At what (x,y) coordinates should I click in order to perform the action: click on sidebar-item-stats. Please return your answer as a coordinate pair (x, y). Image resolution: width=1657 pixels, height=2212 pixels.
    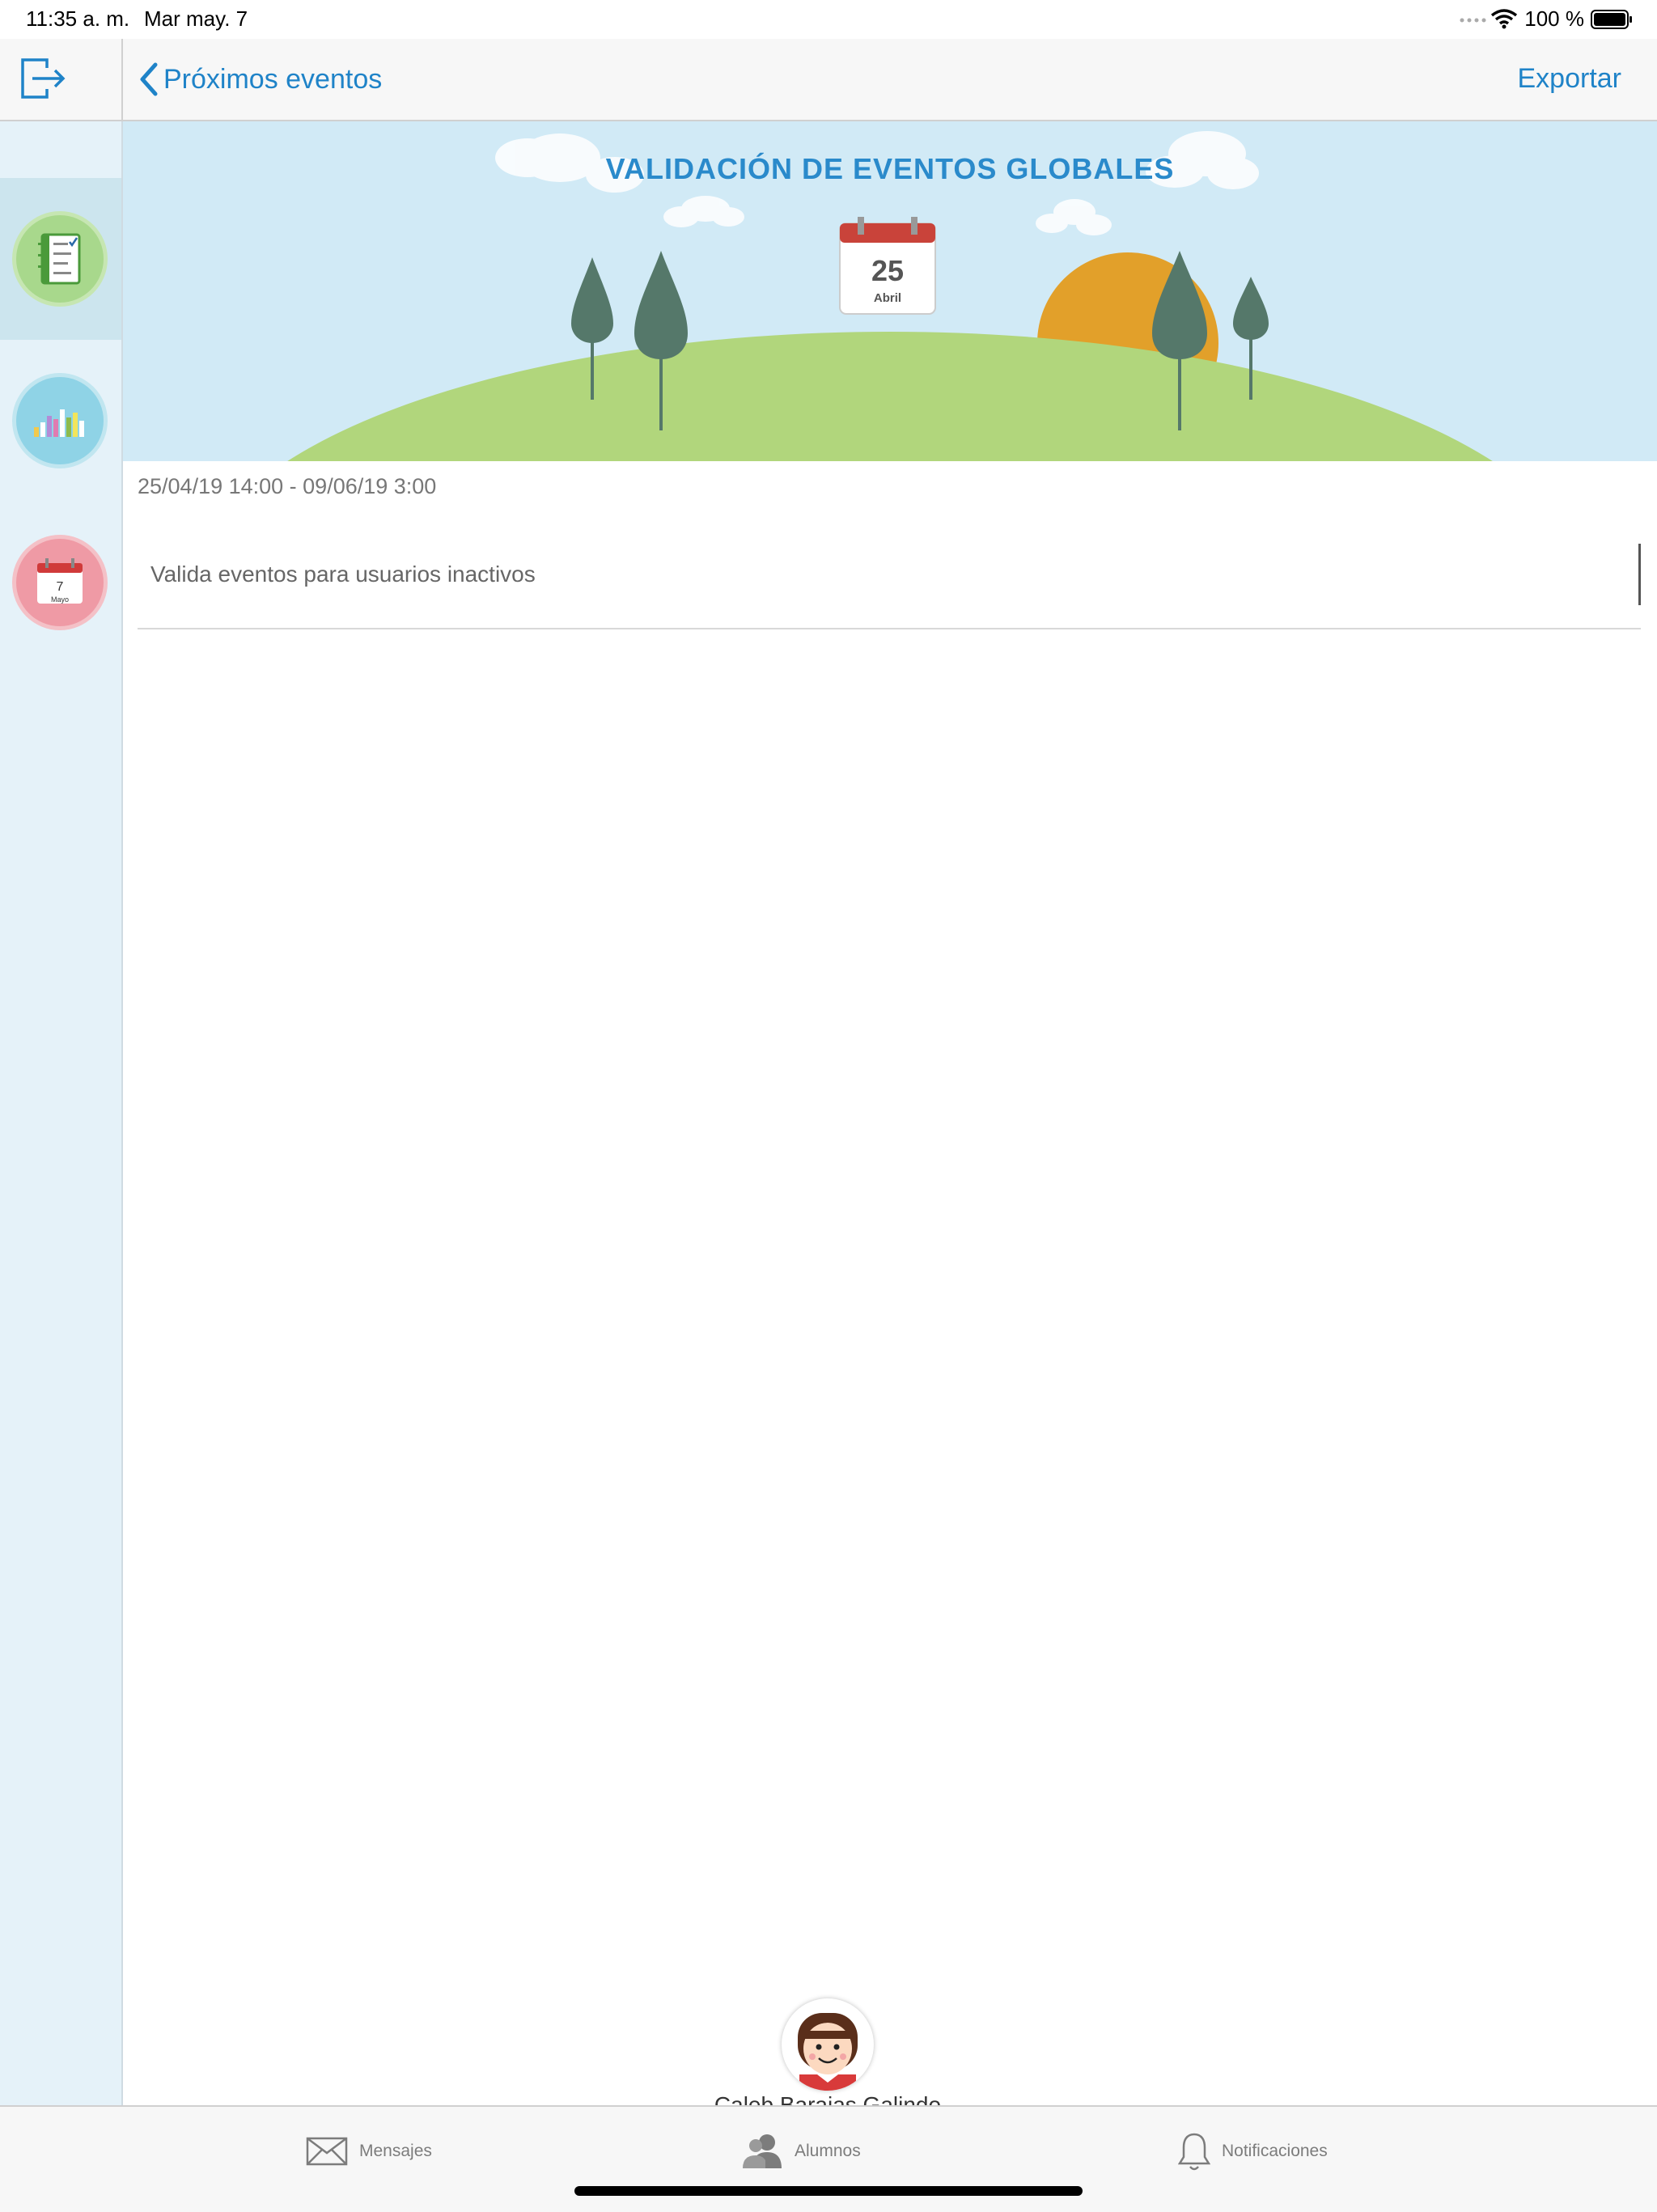
    Looking at the image, I should click on (60, 421).